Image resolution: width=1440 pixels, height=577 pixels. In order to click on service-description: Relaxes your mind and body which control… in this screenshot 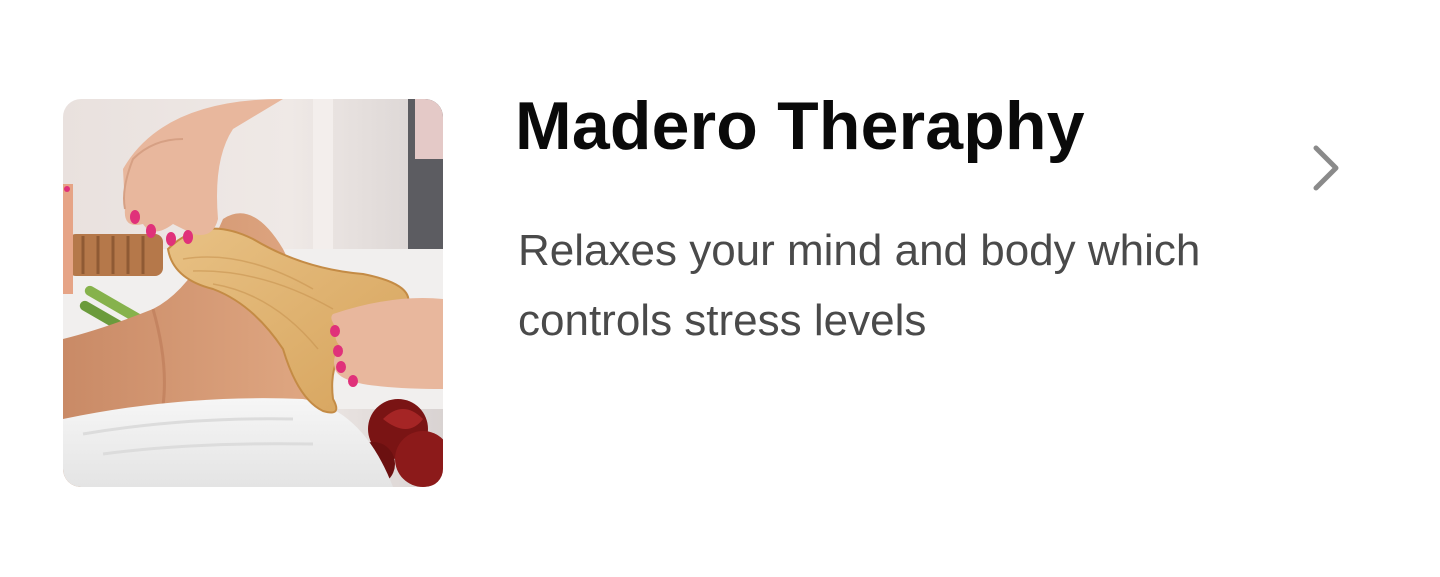, I will do `click(859, 285)`.